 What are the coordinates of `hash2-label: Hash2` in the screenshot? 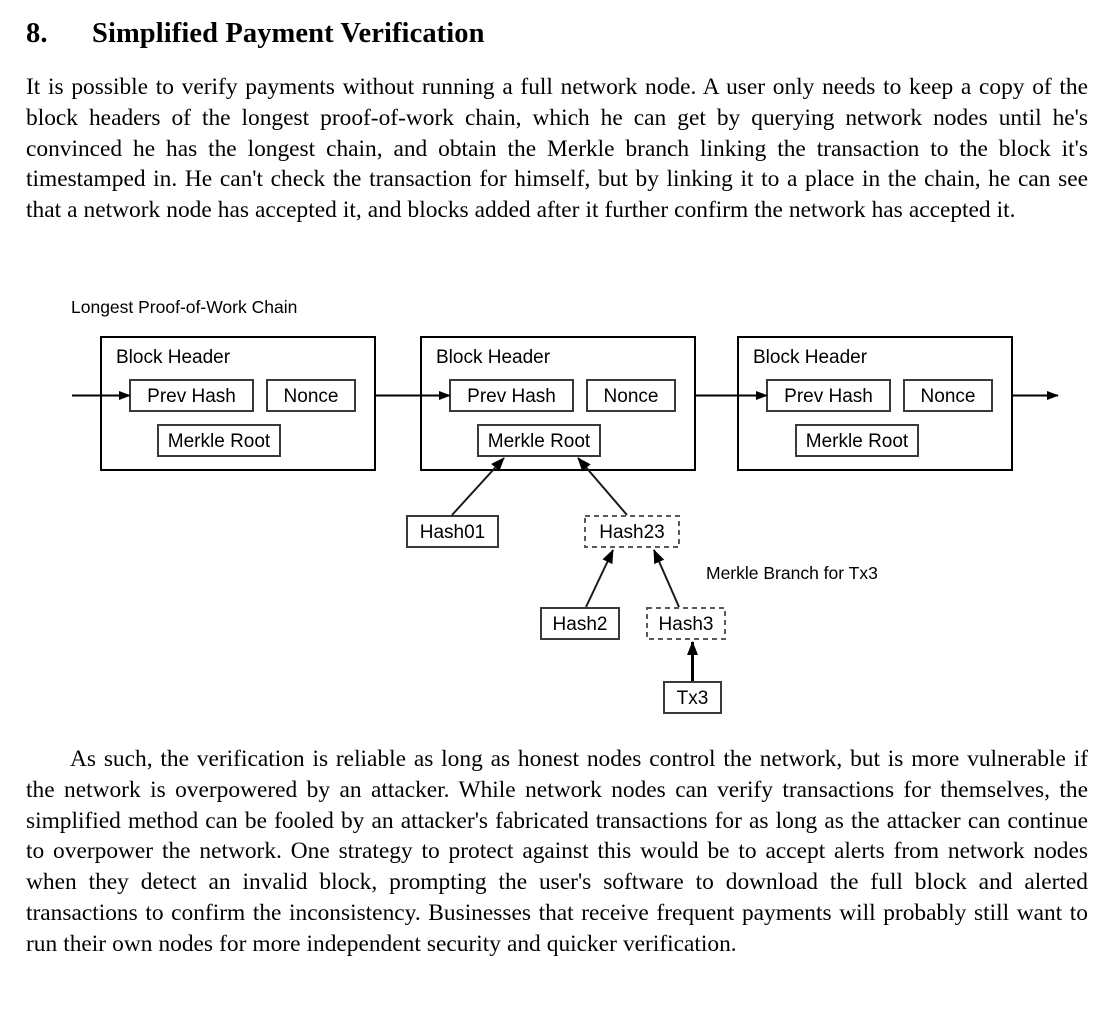 It's located at (580, 624).